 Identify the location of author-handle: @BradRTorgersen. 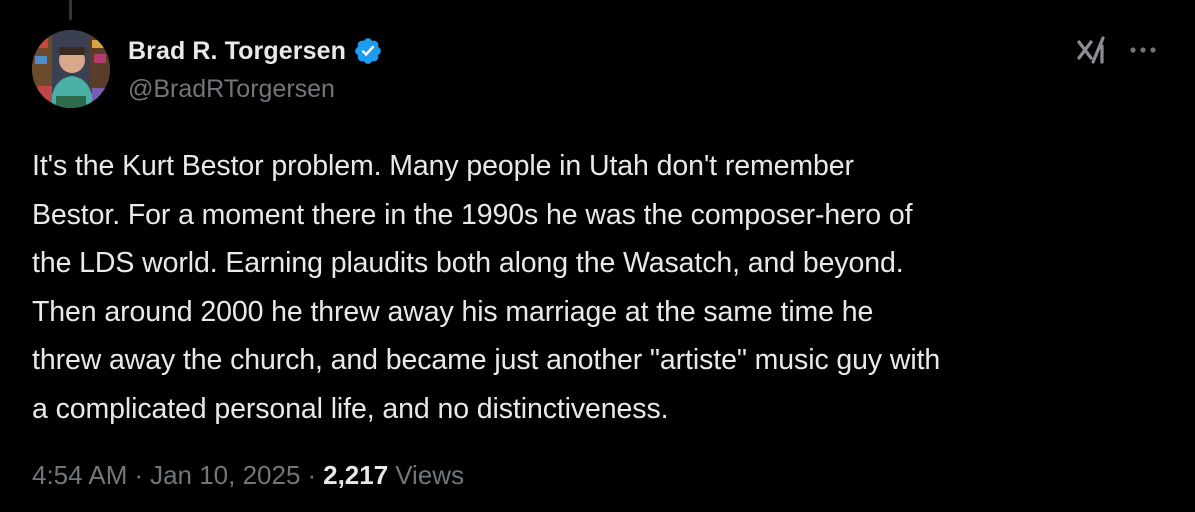
(231, 89).